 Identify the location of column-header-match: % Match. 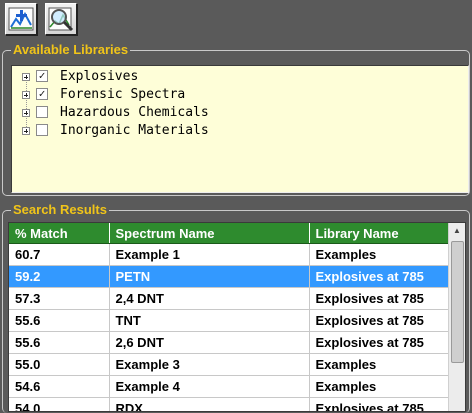
(59, 233).